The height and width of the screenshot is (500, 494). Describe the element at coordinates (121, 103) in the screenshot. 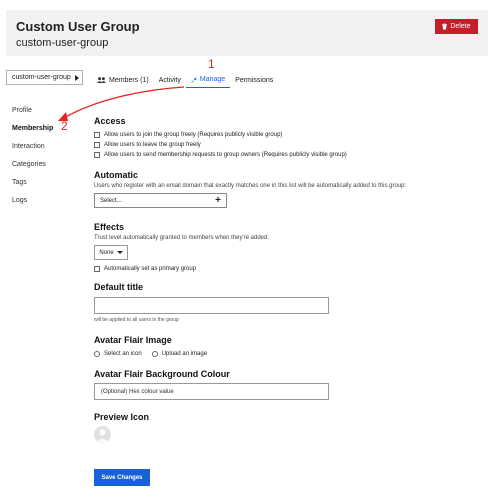

I see `annotation-arrow` at that location.